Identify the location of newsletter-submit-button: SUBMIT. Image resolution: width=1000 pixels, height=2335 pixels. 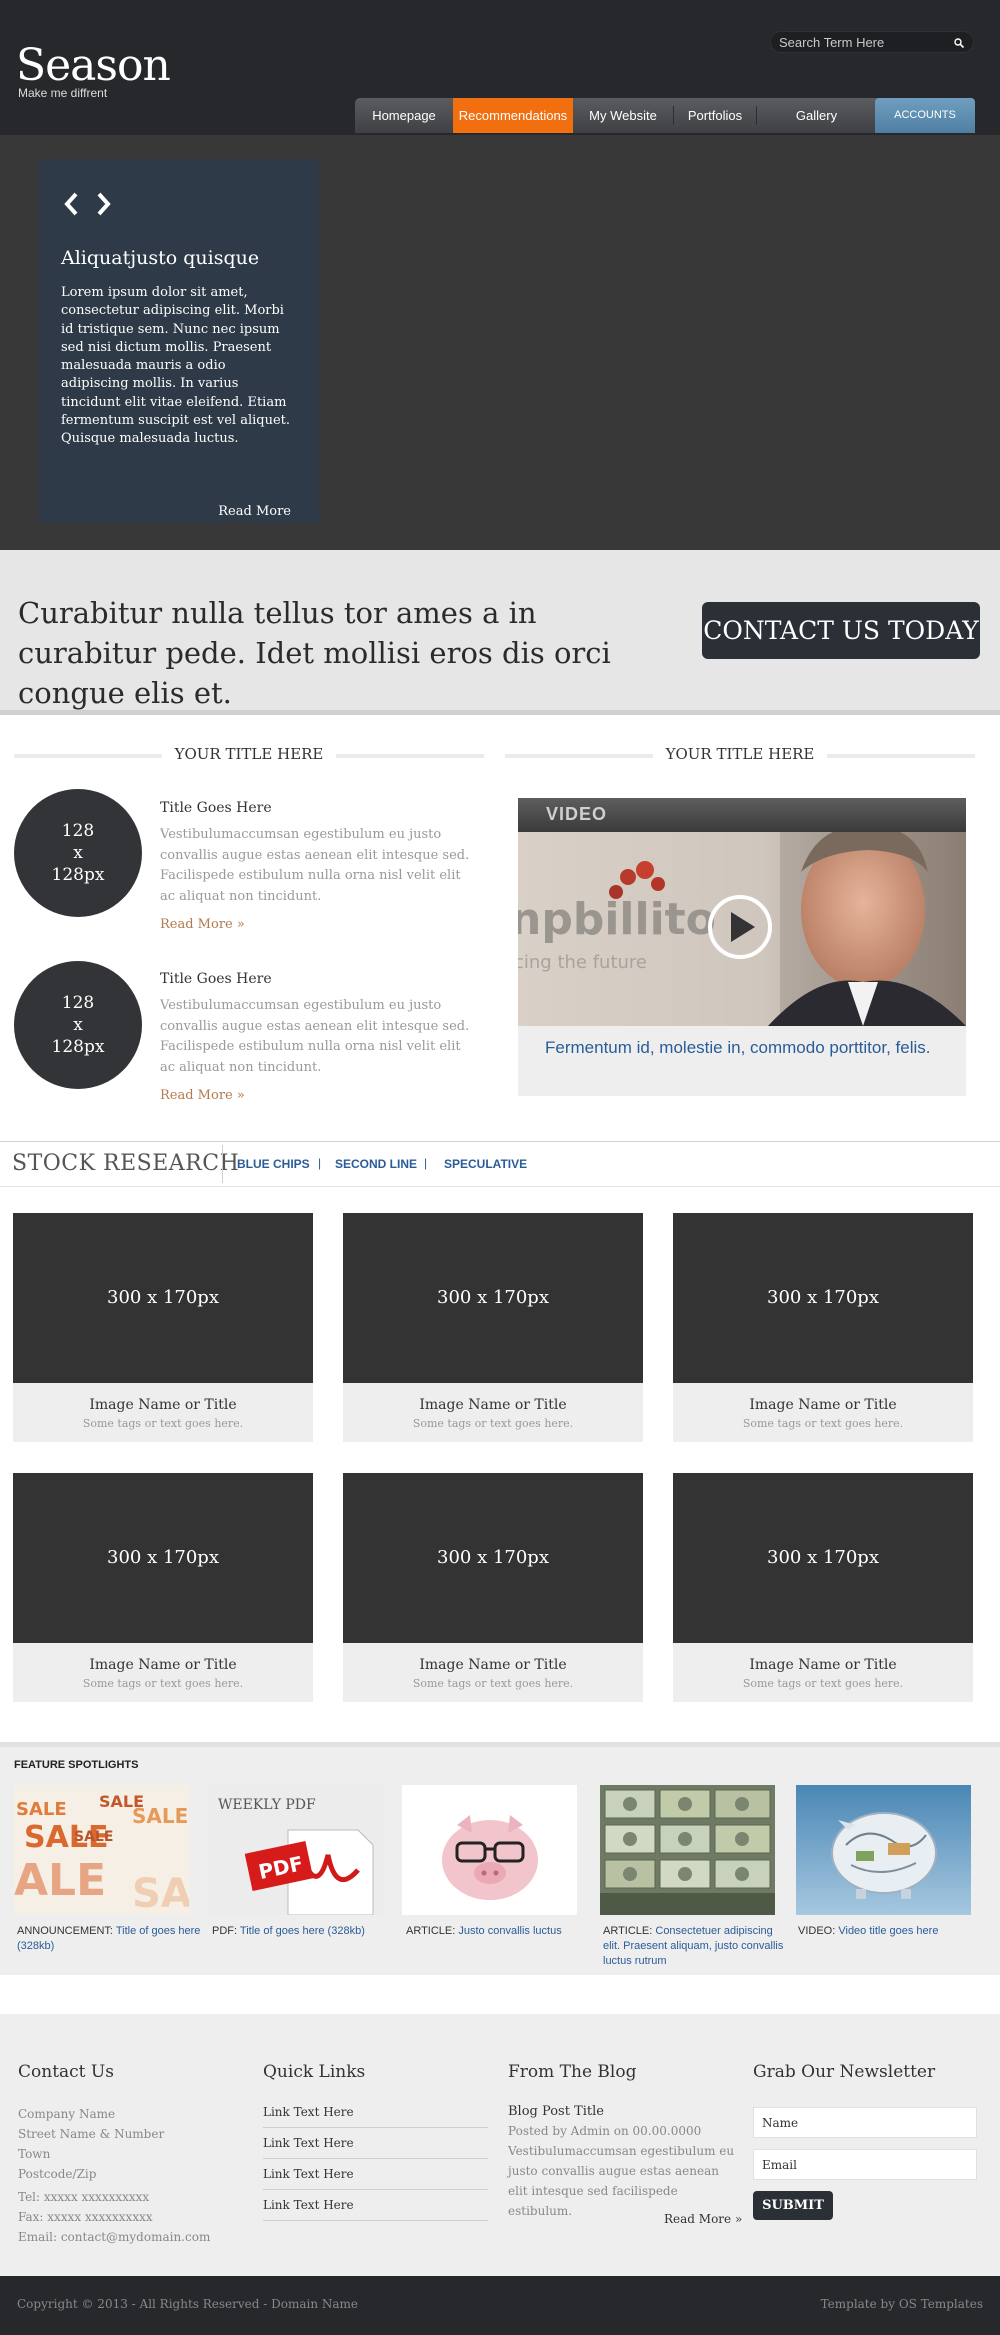
(793, 2205).